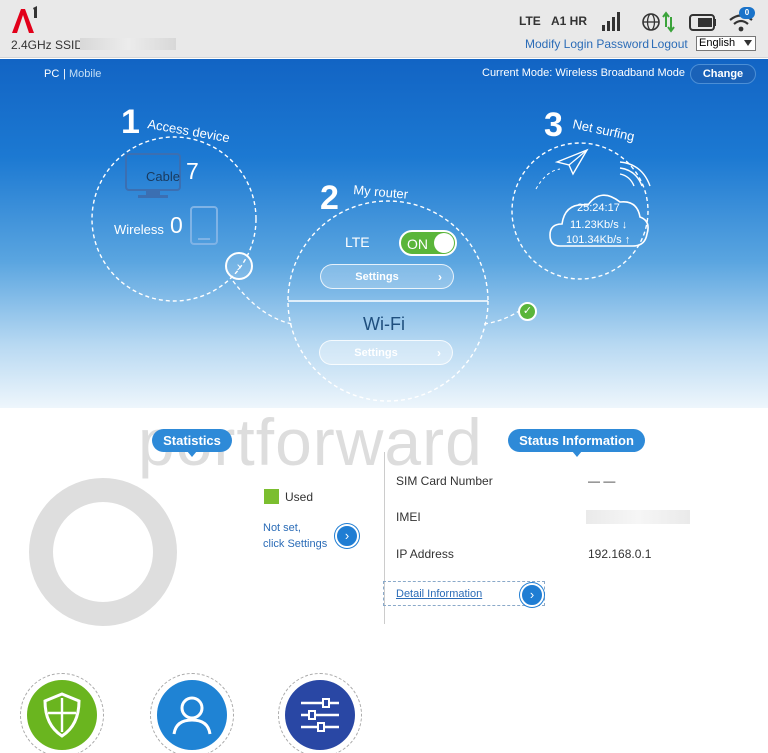  I want to click on step-2-number: 2, so click(329, 198).